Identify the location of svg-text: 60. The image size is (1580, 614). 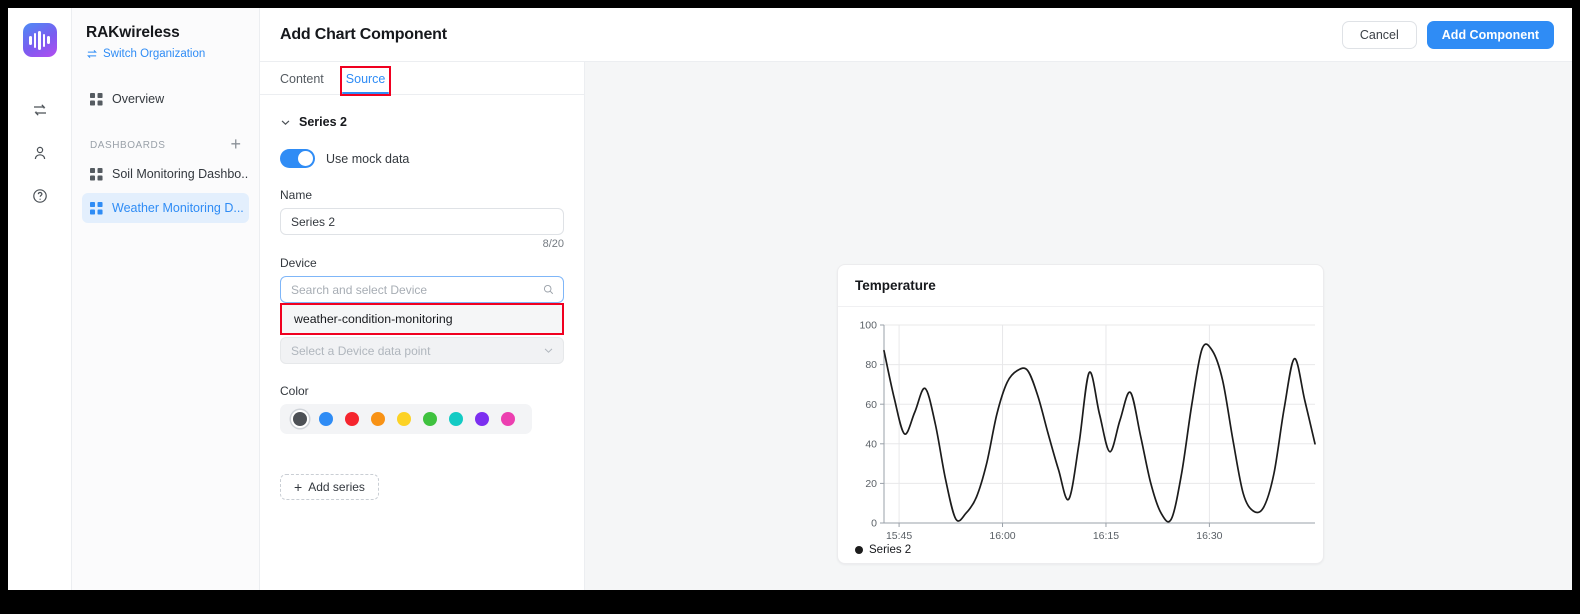
(871, 405).